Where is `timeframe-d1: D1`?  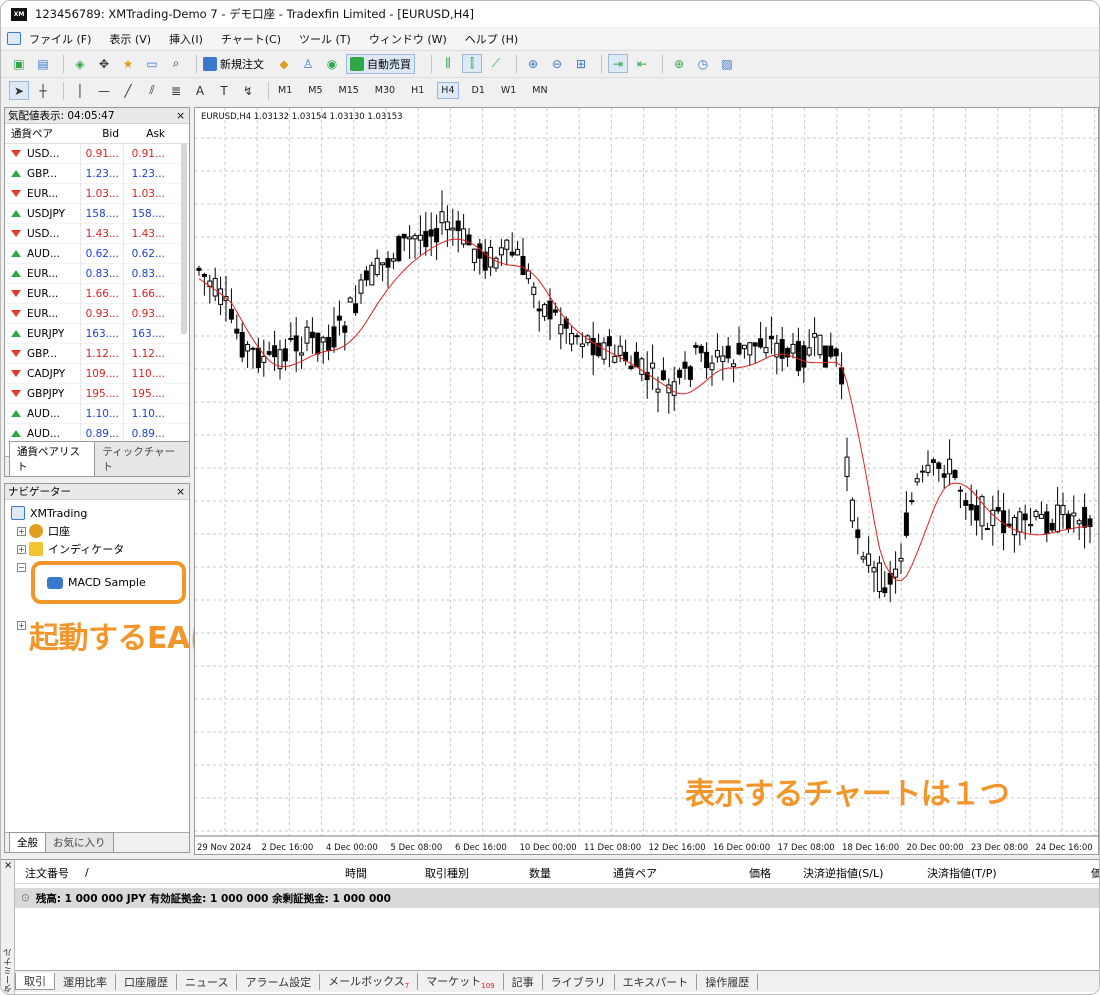
timeframe-d1: D1 is located at coordinates (478, 90).